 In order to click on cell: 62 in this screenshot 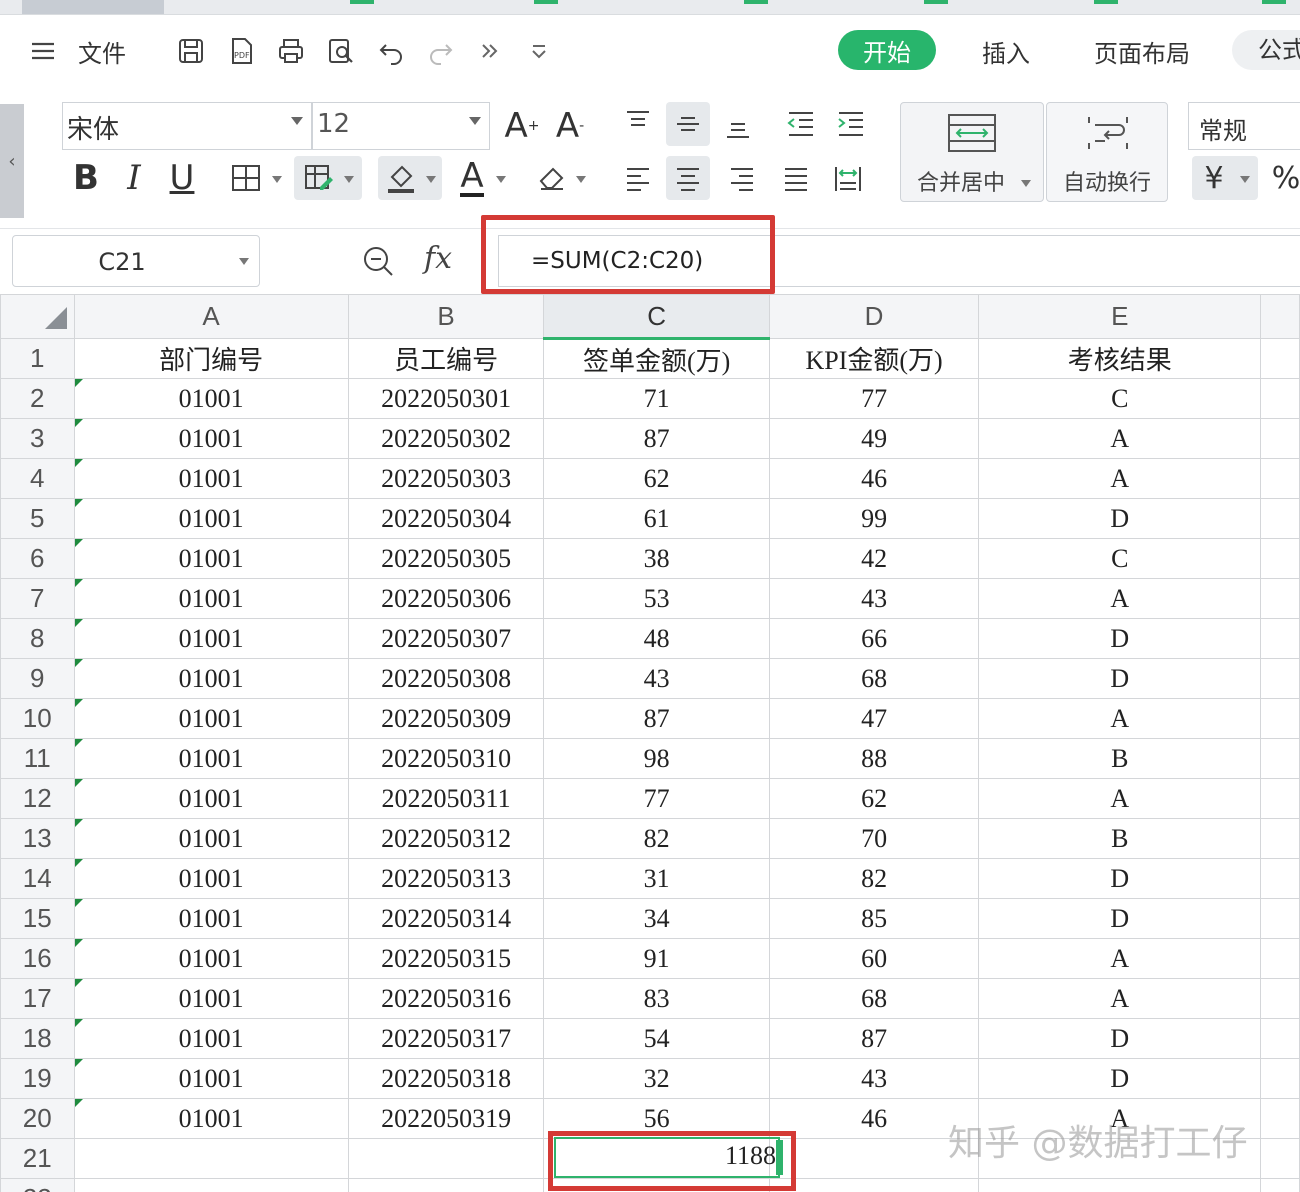, I will do `click(874, 798)`.